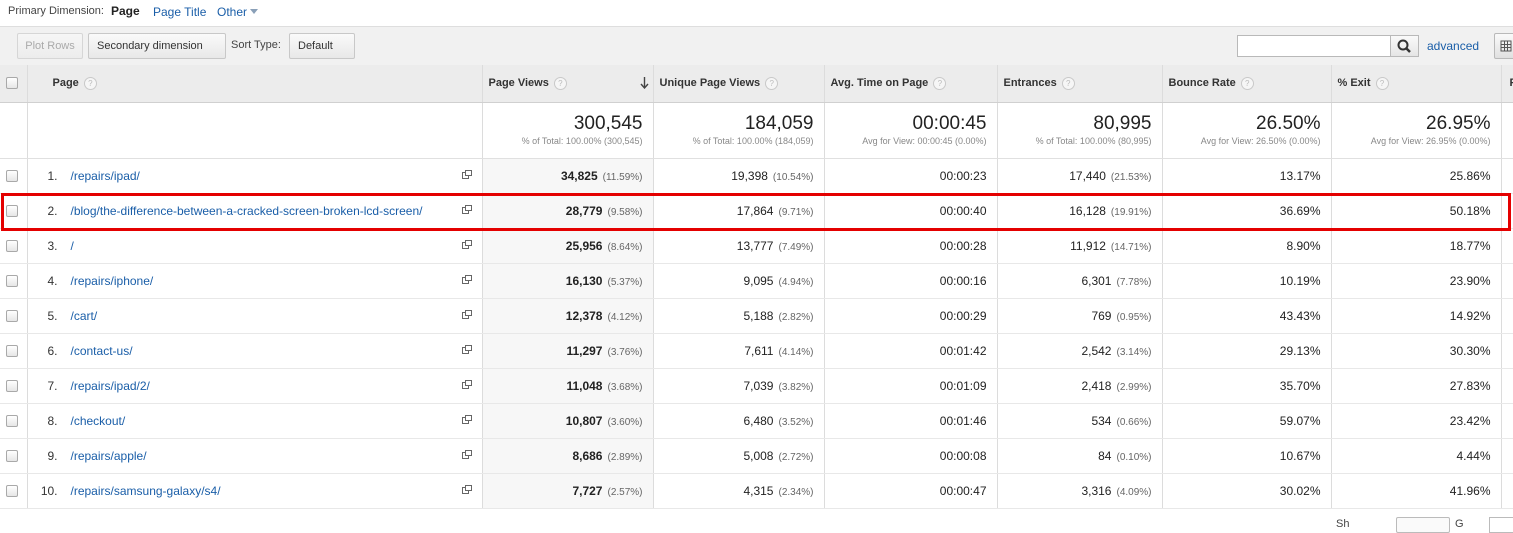  Describe the element at coordinates (1404, 46) in the screenshot. I see `search-button` at that location.